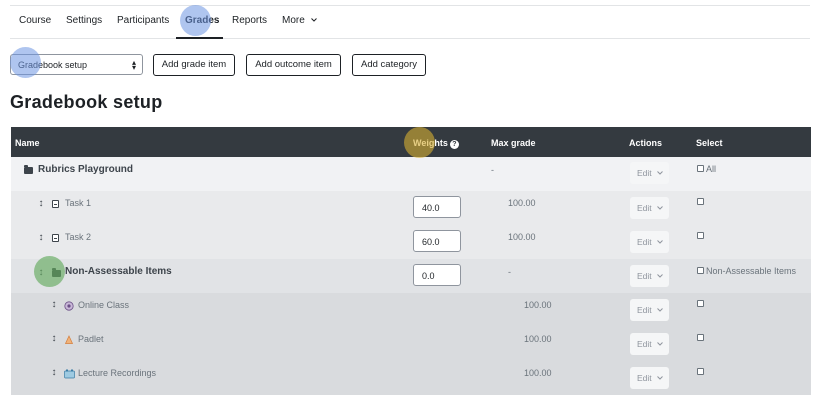 Image resolution: width=823 pixels, height=409 pixels. Describe the element at coordinates (143, 20) in the screenshot. I see `nav-participants: Participants` at that location.